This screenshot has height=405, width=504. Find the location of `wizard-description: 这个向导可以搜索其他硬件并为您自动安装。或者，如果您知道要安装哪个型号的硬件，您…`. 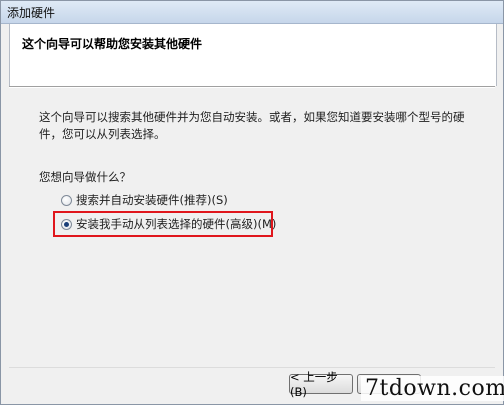

wizard-description: 这个向导可以搜索其他硬件并为您自动安装。或者，如果您知道要安装哪个型号的硬件，您… is located at coordinates (252, 125).